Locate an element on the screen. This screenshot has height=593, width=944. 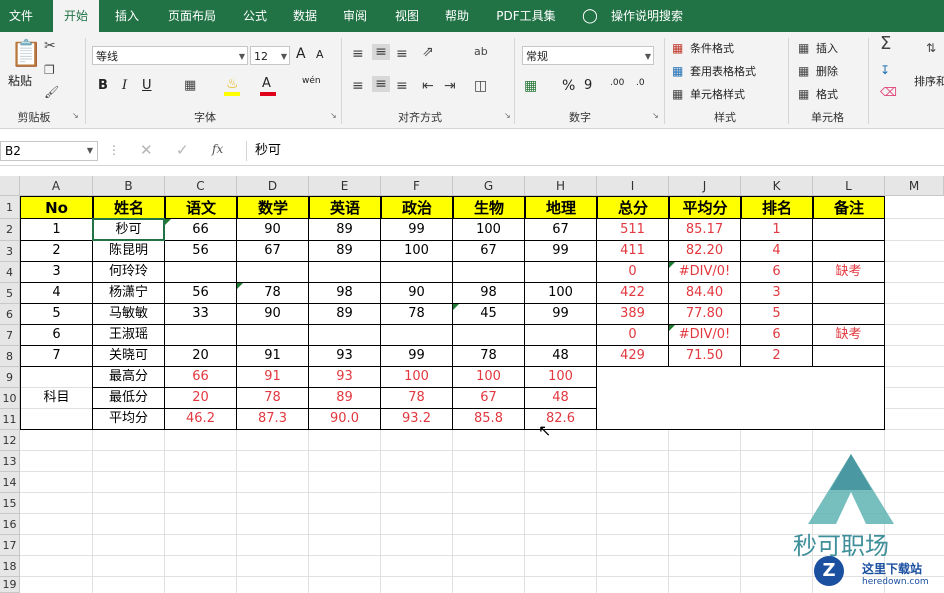
table-cell: 0 is located at coordinates (633, 335).